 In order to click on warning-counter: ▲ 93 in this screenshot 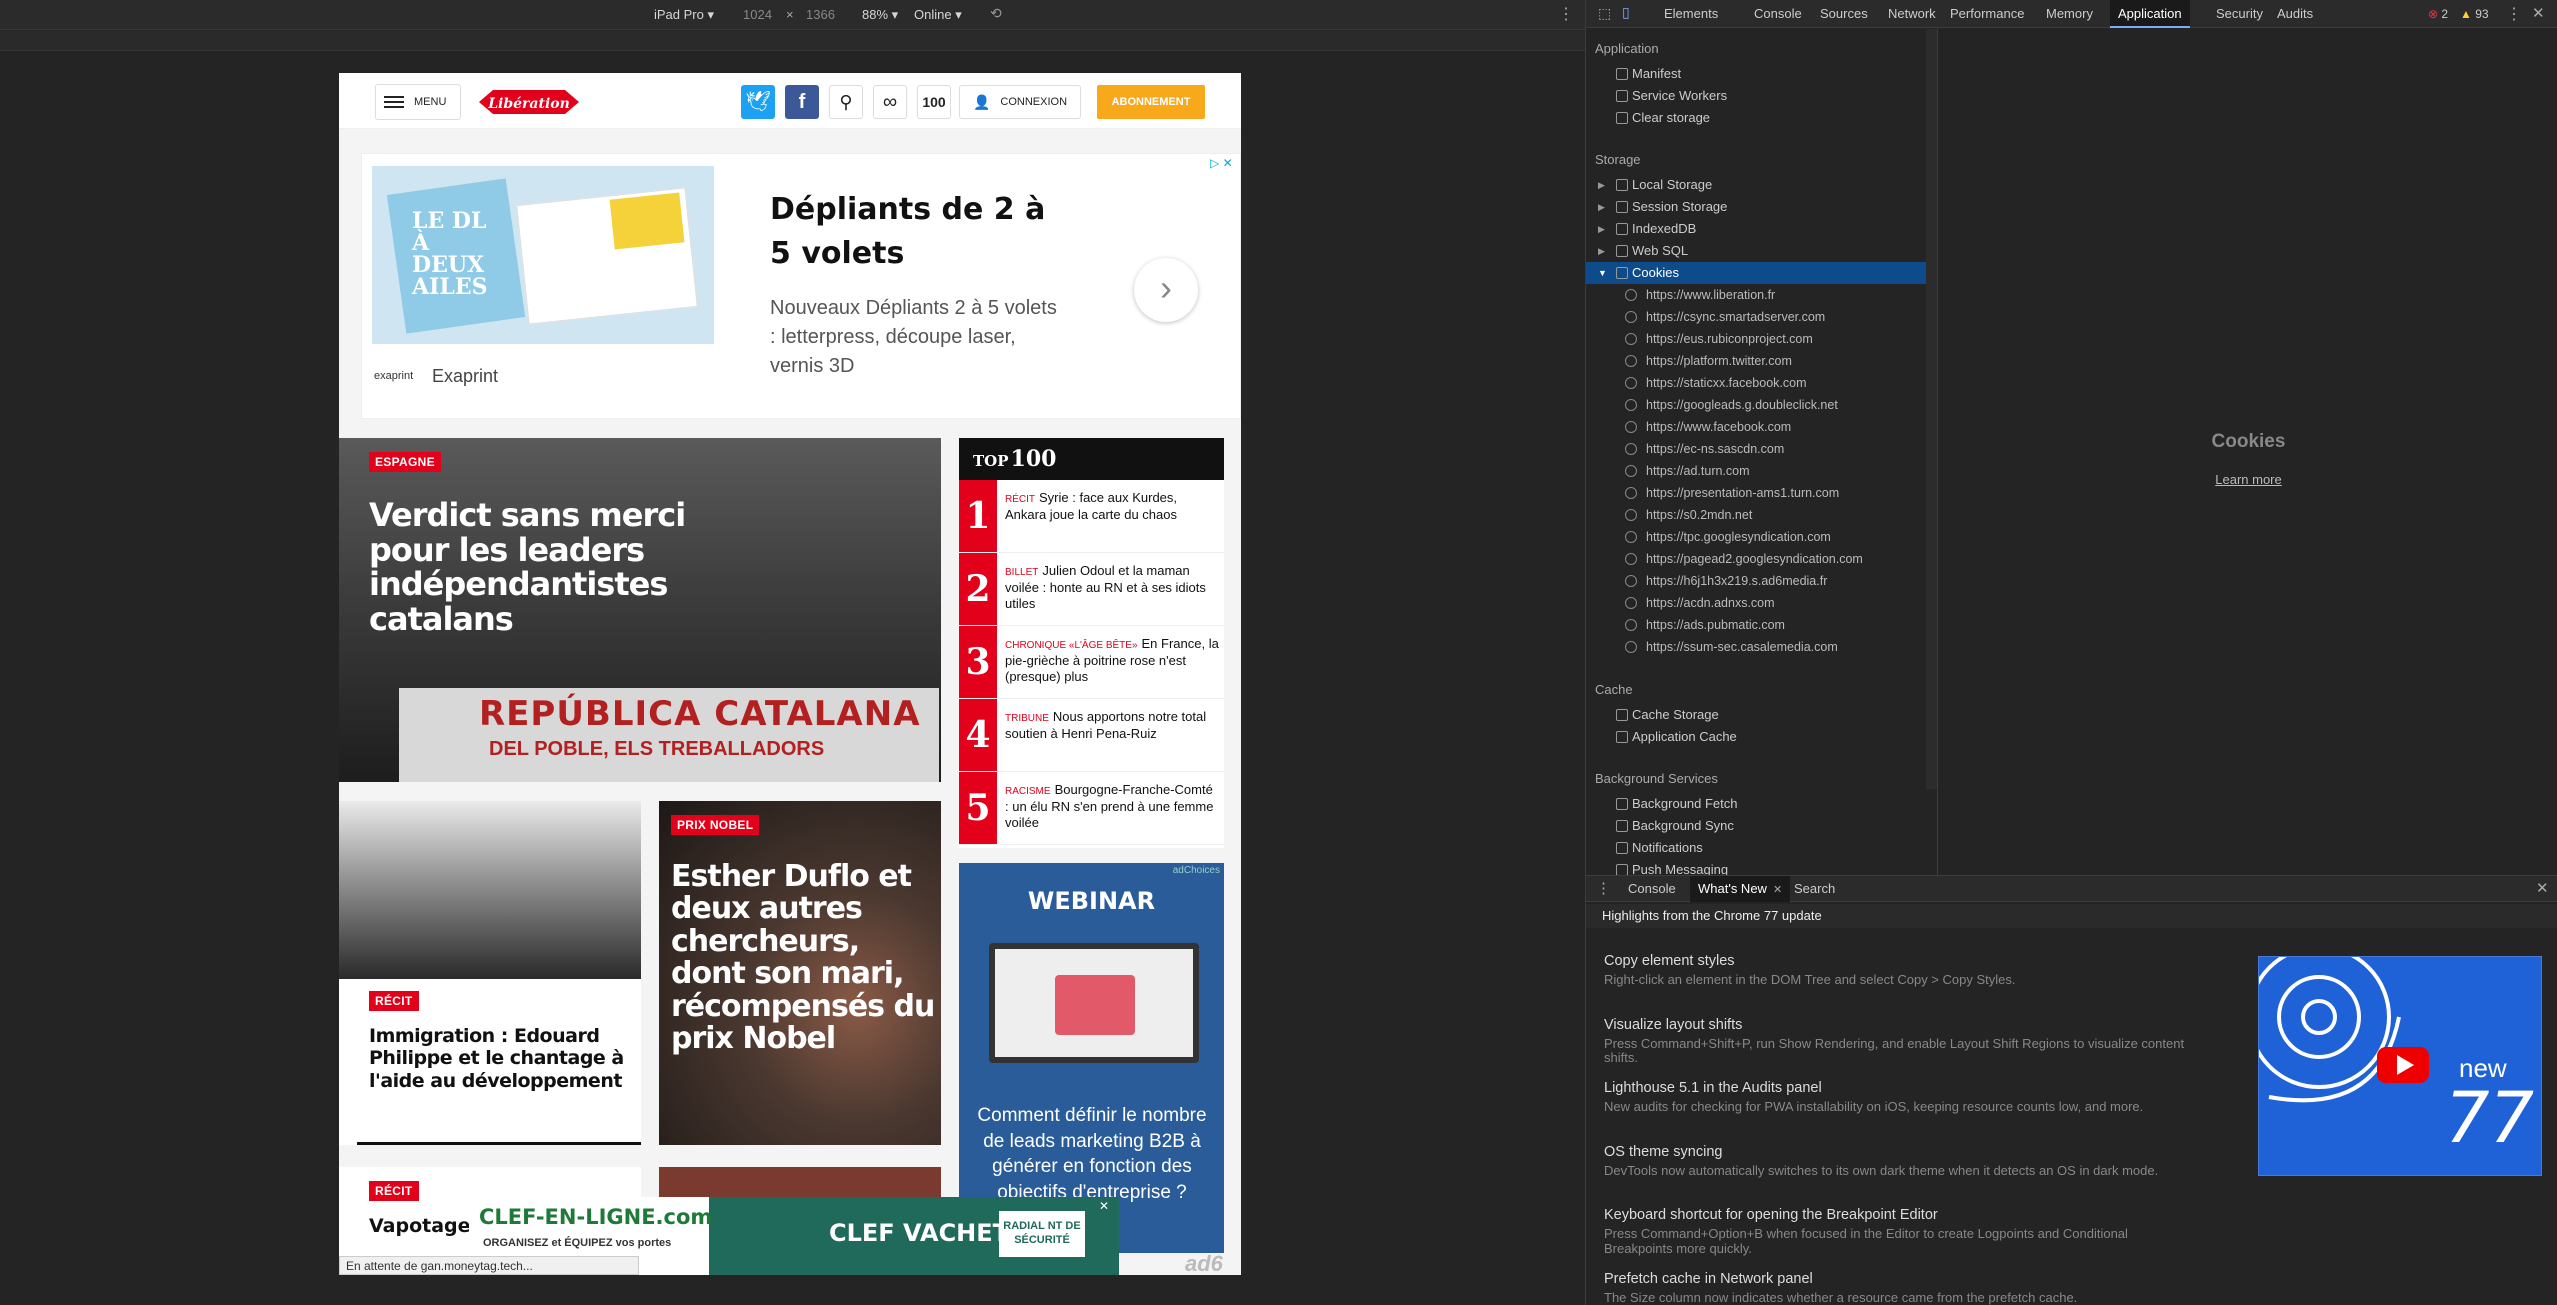, I will do `click(2474, 14)`.